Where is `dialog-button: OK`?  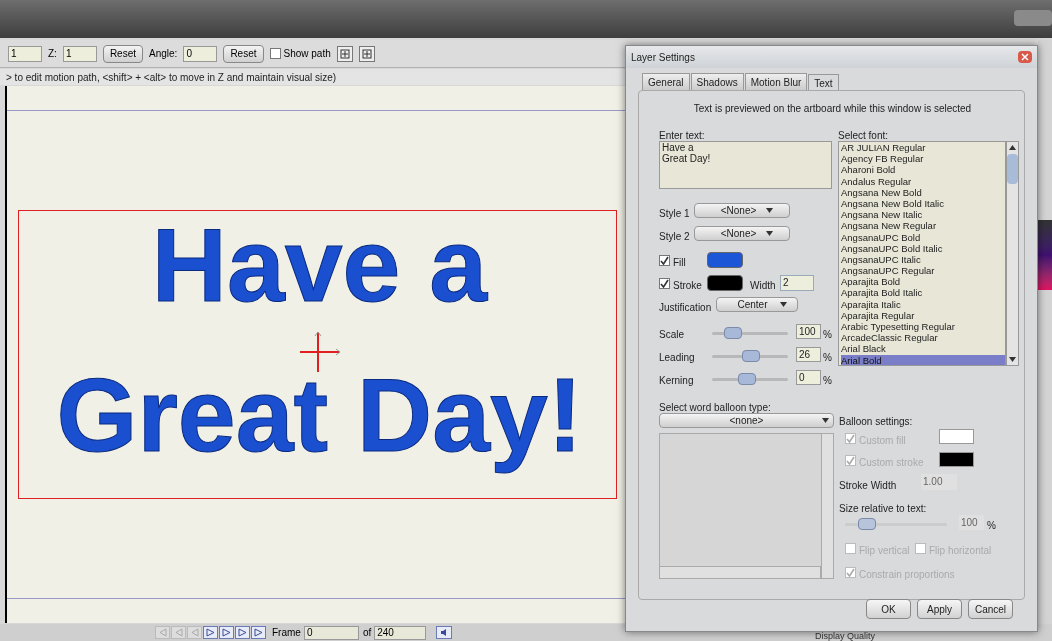
dialog-button: OK is located at coordinates (888, 609).